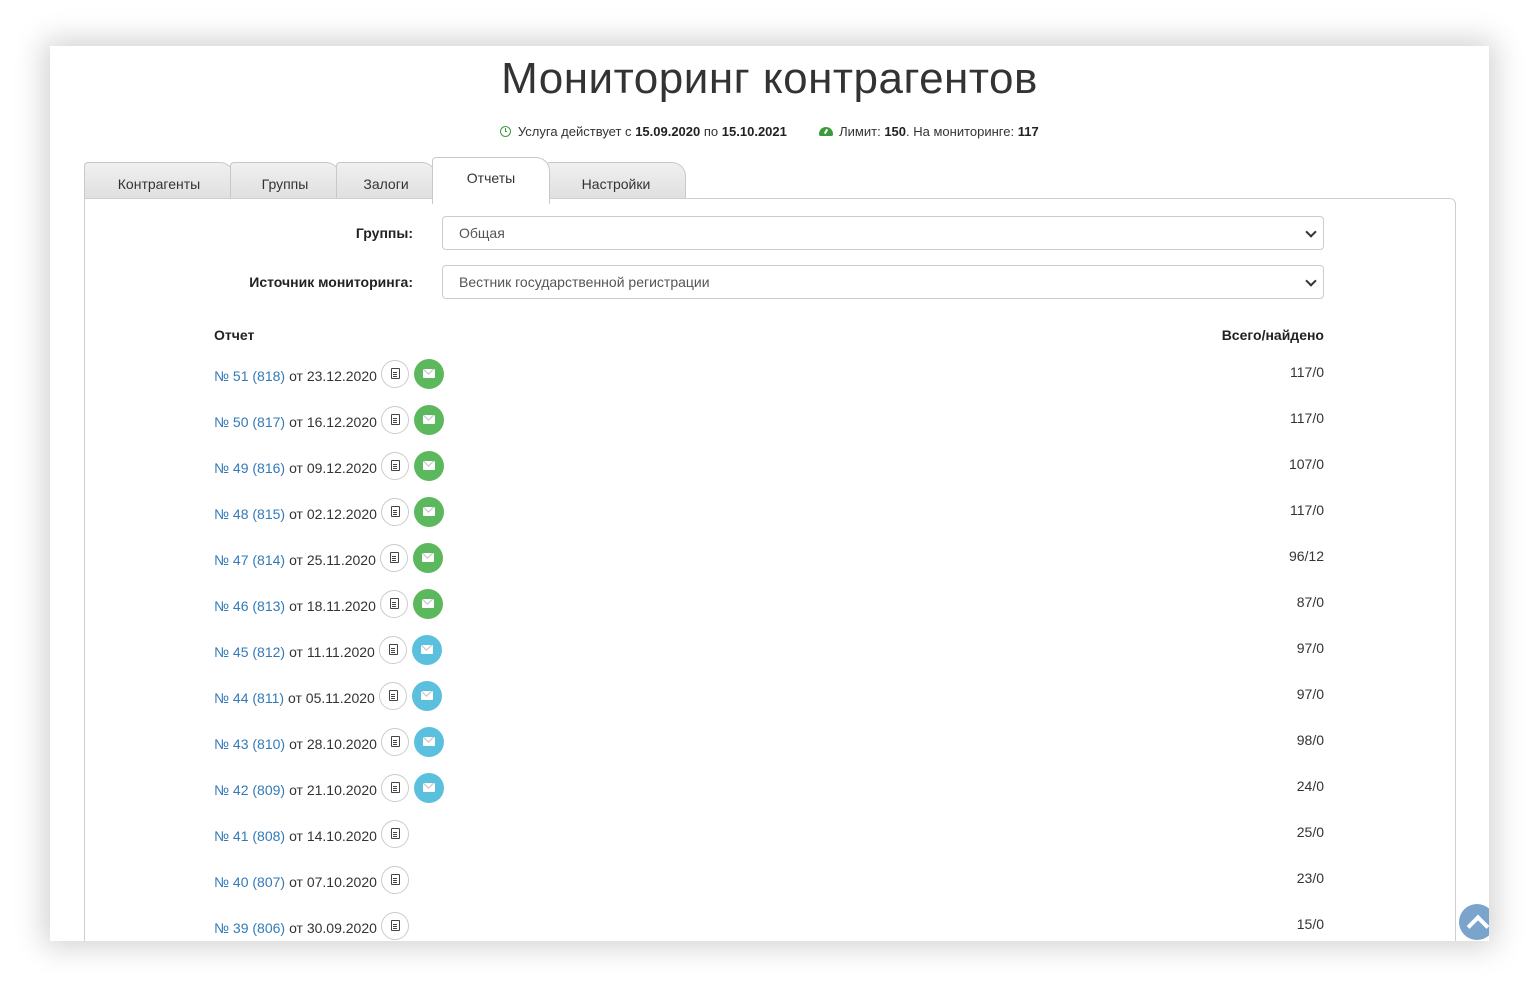  I want to click on report-link: № 40 (807), so click(249, 882).